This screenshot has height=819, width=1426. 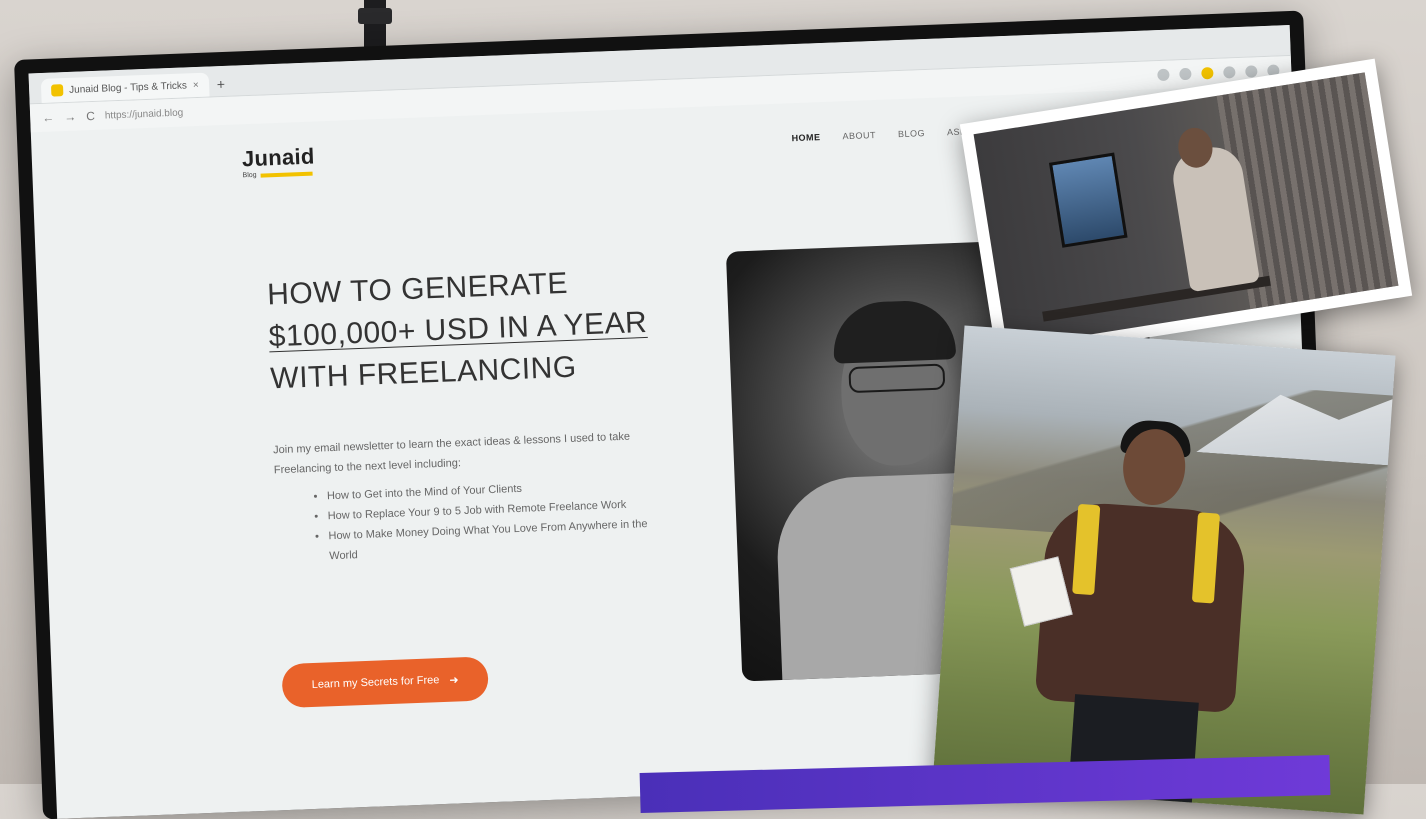 What do you see at coordinates (375, 683) in the screenshot?
I see `cta-label: Learn my Secrets for Free` at bounding box center [375, 683].